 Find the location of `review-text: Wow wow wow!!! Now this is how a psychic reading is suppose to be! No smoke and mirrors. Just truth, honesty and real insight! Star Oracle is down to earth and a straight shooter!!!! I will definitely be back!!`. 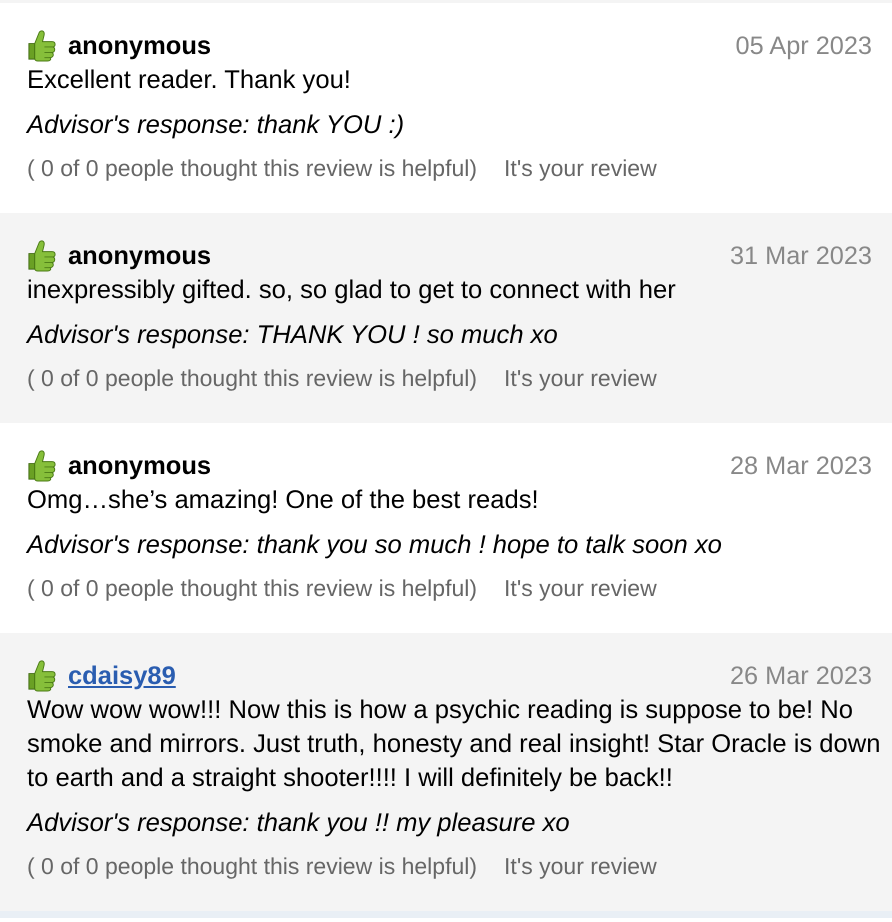

review-text: Wow wow wow!!! Now this is how a psychic reading is suppose to be! No smoke and mirrors. Just truth, honesty and real insight! Star Oracle is down to earth and a straight shooter!!!! I will definitely be back!! is located at coordinates (454, 744).